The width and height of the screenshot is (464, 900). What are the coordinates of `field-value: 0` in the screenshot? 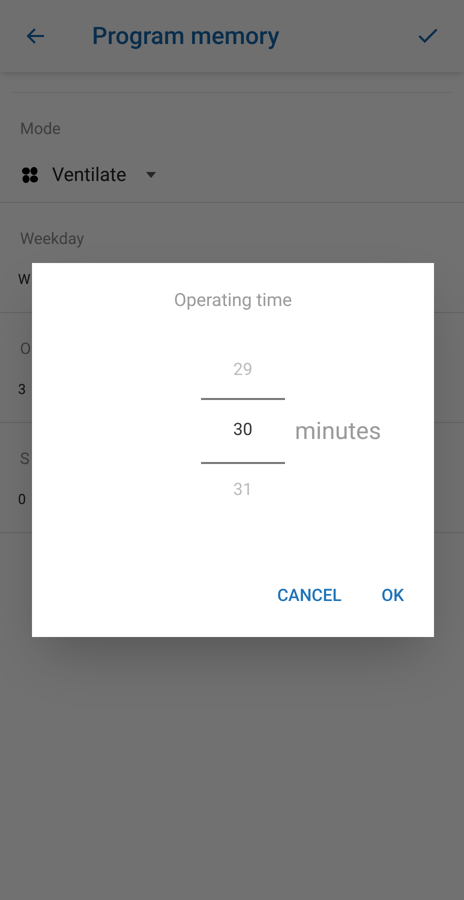 It's located at (22, 500).